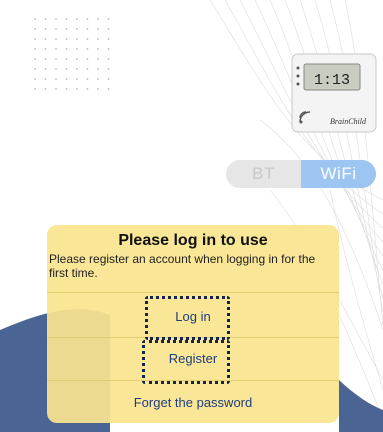 This screenshot has height=432, width=383. I want to click on card-title: Please log in to use, so click(193, 240).